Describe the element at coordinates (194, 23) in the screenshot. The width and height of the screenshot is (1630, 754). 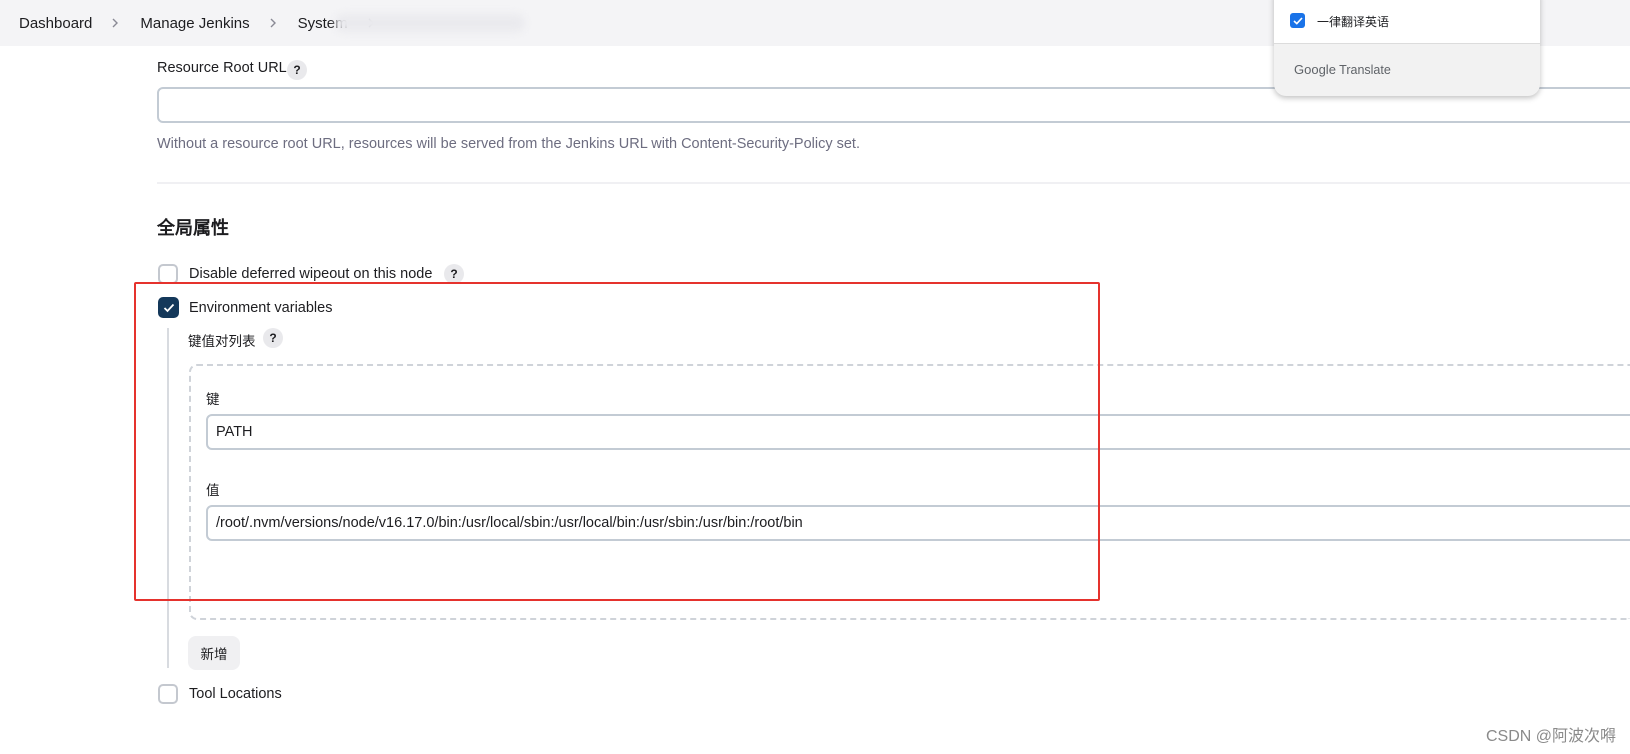
I see `breadcrumb-manage-jenkins: Manage Jenkins` at that location.